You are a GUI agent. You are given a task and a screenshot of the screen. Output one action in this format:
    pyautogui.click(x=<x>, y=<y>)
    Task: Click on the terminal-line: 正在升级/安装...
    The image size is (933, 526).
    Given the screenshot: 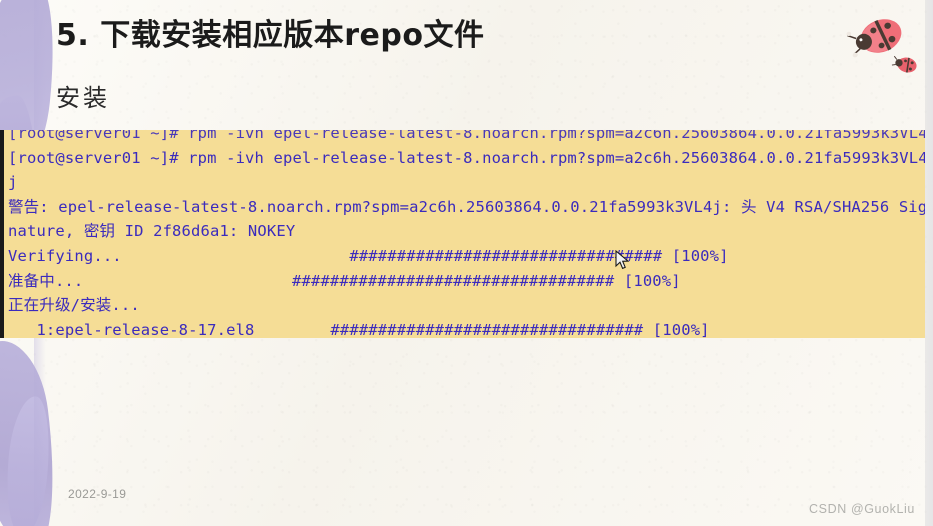 What is the action you would take?
    pyautogui.click(x=74, y=305)
    